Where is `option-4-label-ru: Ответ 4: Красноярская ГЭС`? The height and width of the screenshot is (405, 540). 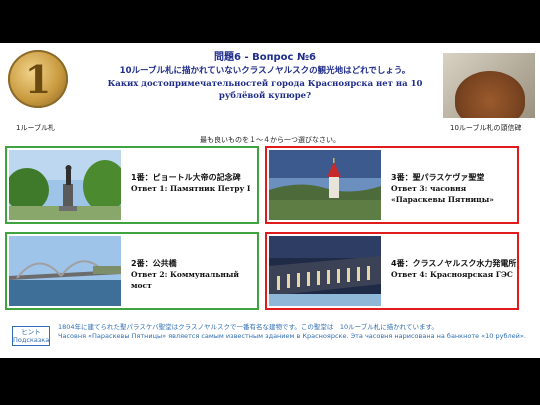
option-4-label-ru: Ответ 4: Красноярская ГЭС is located at coordinates (452, 274).